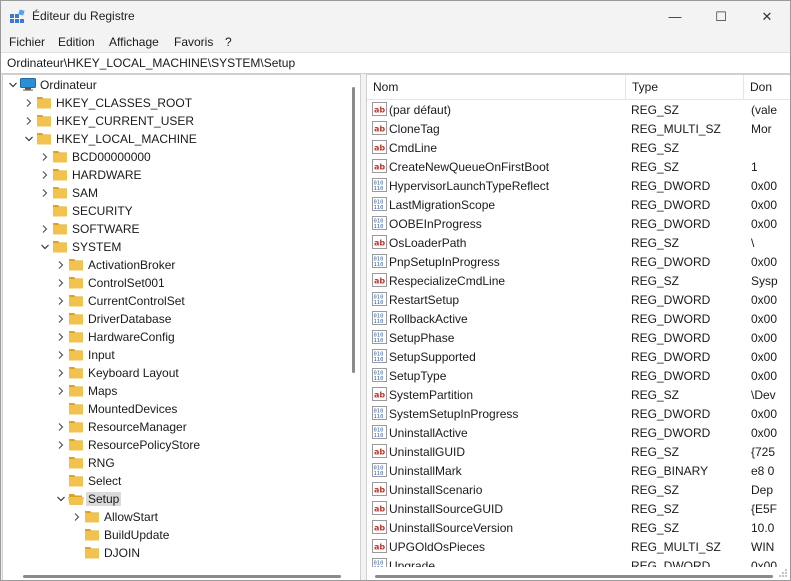 The height and width of the screenshot is (581, 791). What do you see at coordinates (173, 463) in the screenshot?
I see `tree-node: RNG` at bounding box center [173, 463].